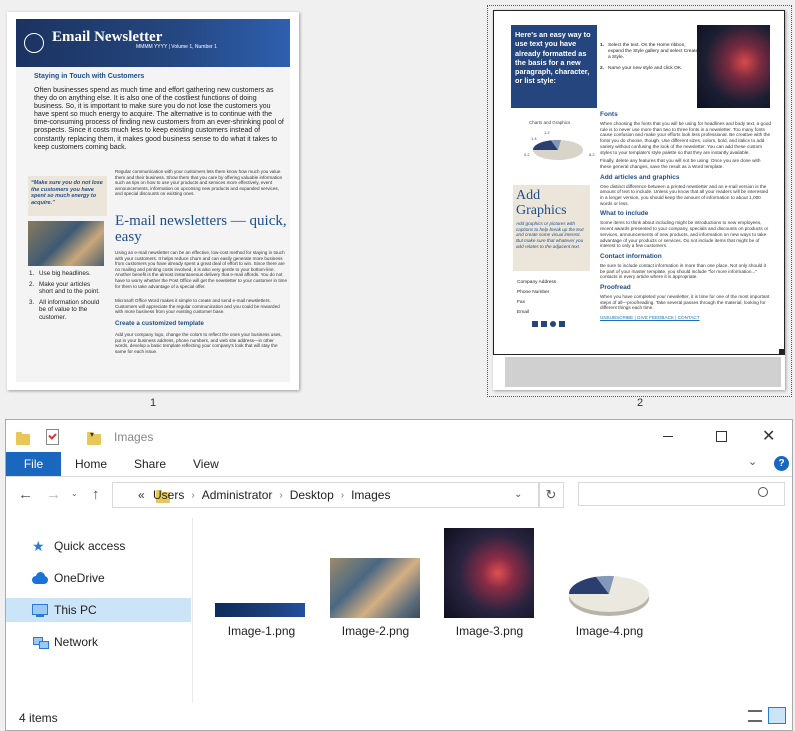 The height and width of the screenshot is (731, 795). Describe the element at coordinates (544, 324) in the screenshot. I see `twitter-icon` at that location.